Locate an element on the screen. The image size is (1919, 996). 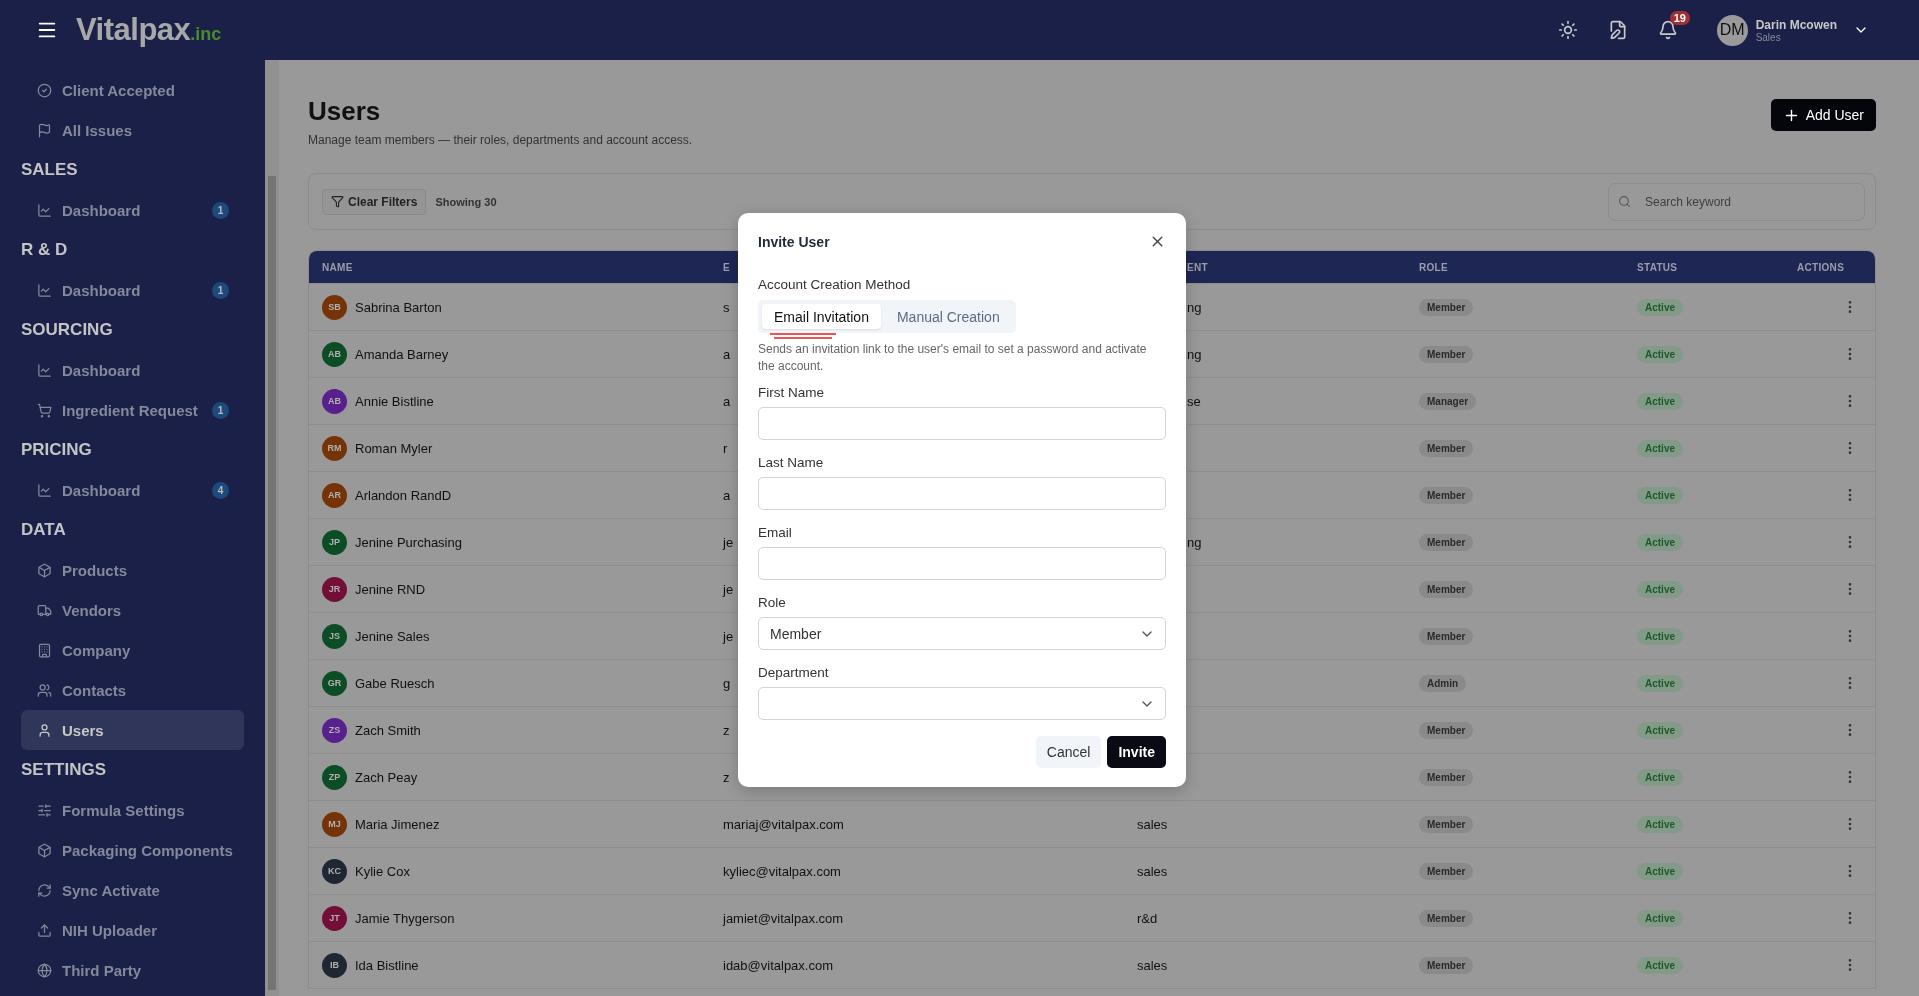
user-avatar: KC is located at coordinates (334, 871).